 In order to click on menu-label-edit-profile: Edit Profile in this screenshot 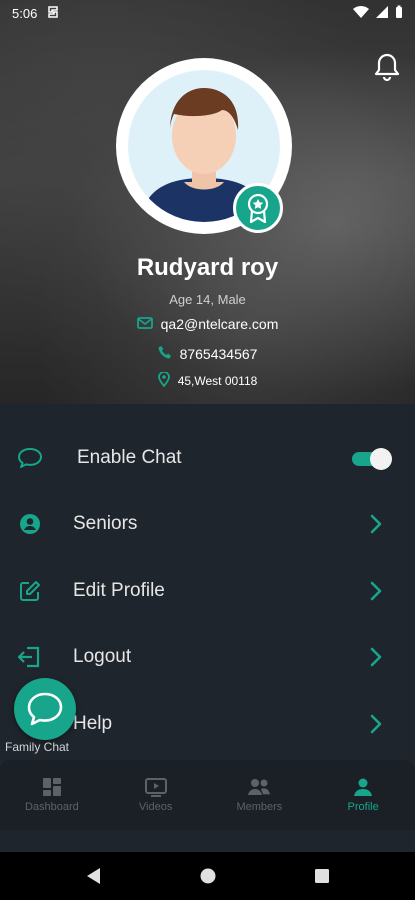, I will do `click(119, 590)`.